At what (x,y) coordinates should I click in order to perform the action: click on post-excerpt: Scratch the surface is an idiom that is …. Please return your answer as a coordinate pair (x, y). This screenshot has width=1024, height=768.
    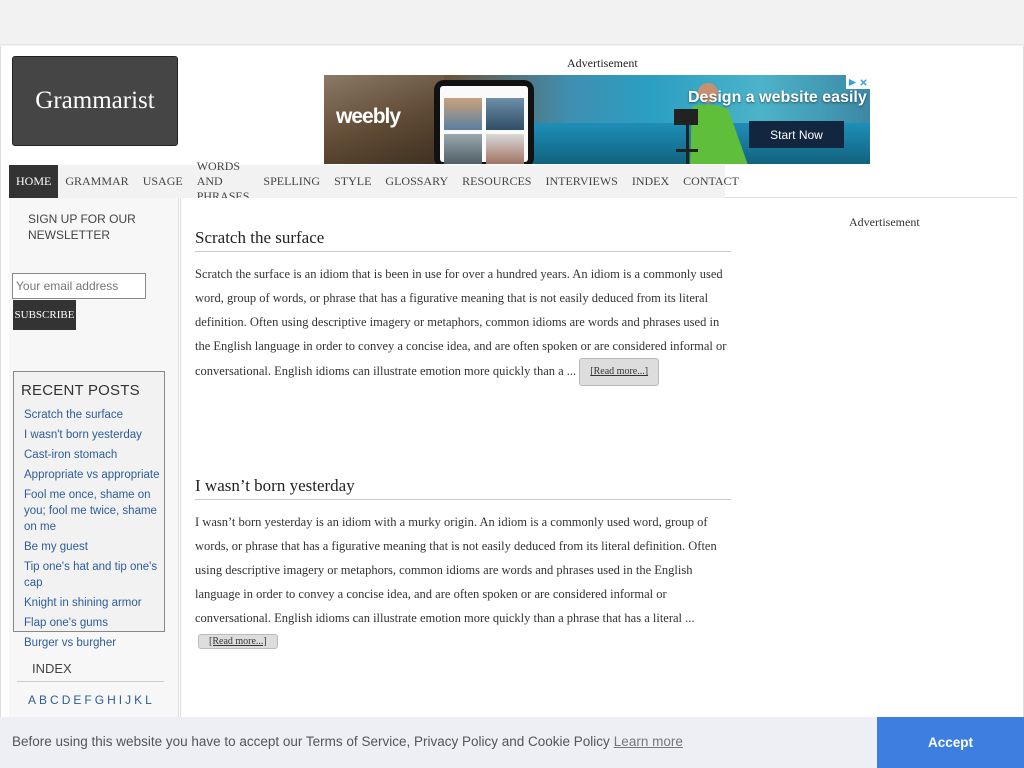
    Looking at the image, I should click on (461, 324).